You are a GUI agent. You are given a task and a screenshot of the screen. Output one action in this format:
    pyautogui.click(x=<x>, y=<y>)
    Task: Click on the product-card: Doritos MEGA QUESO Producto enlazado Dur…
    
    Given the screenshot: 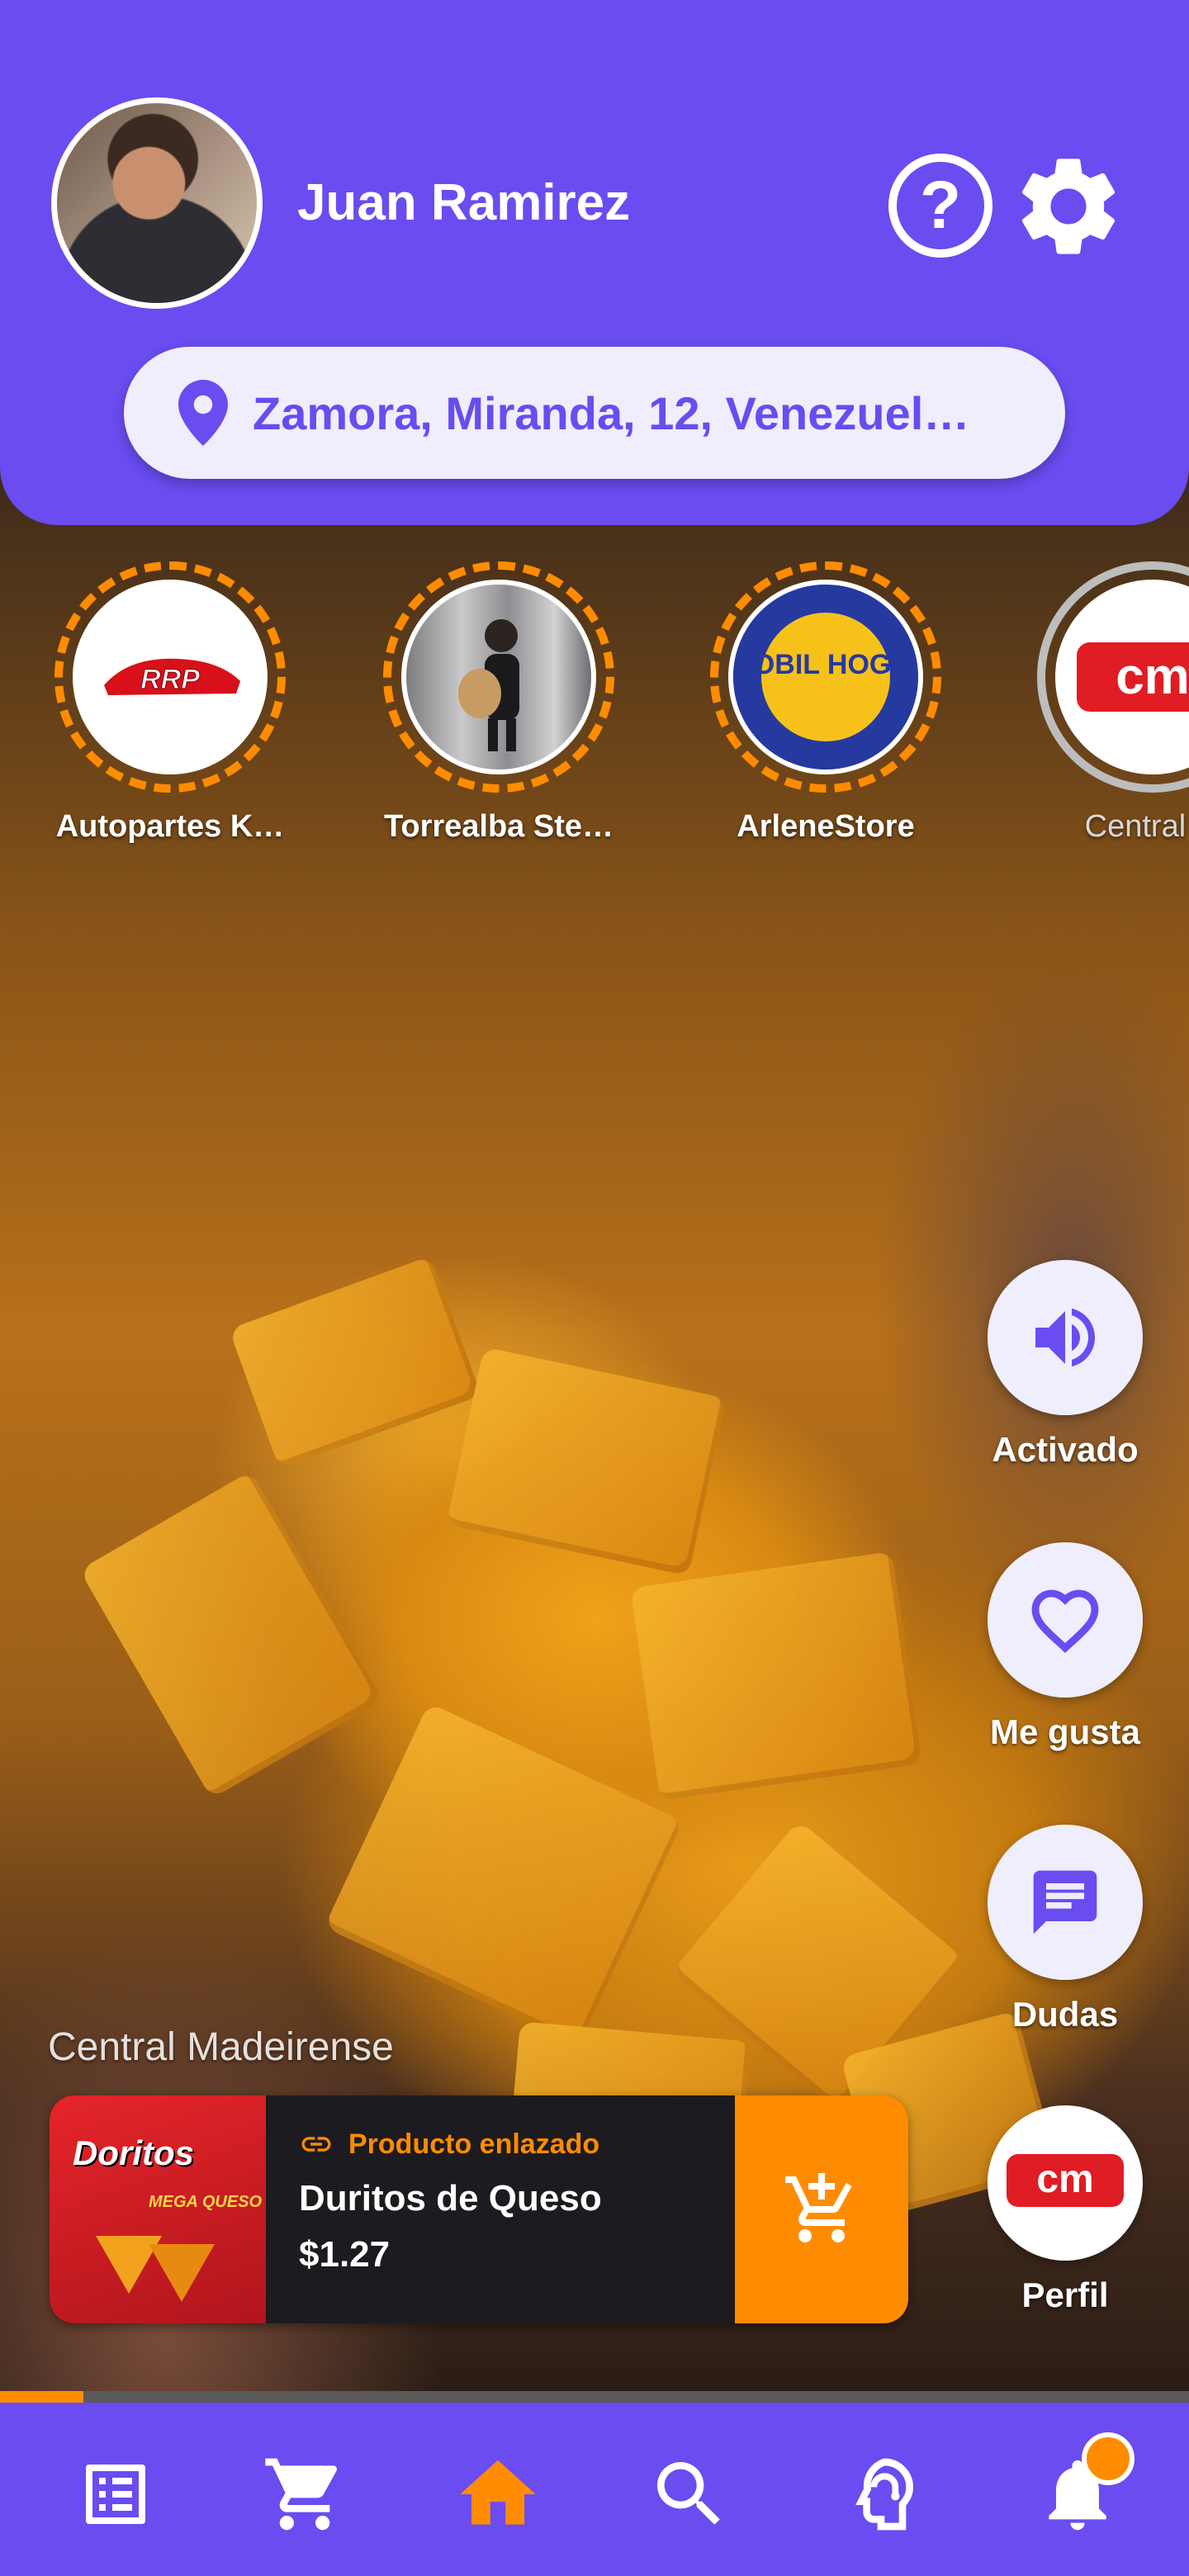 What is the action you would take?
    pyautogui.click(x=479, y=2209)
    